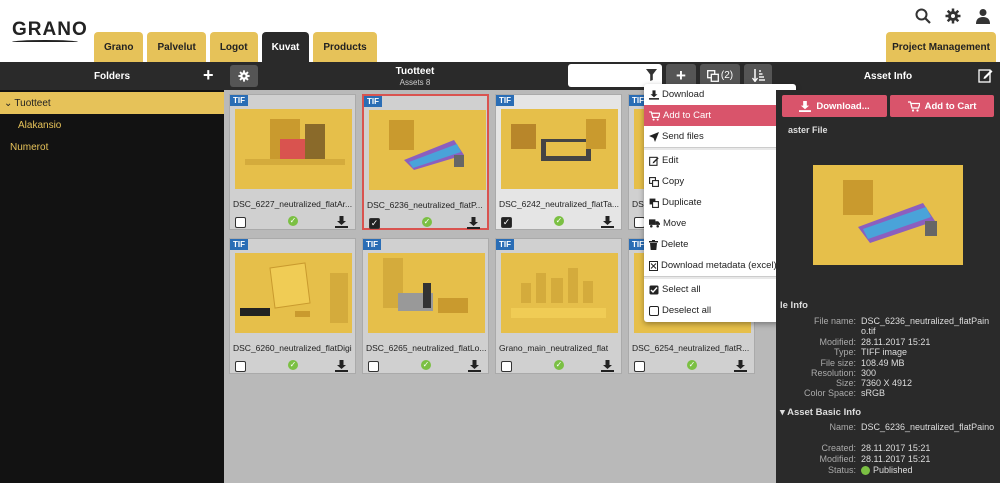  Describe the element at coordinates (670, 160) in the screenshot. I see `menu-label: Edit` at that location.